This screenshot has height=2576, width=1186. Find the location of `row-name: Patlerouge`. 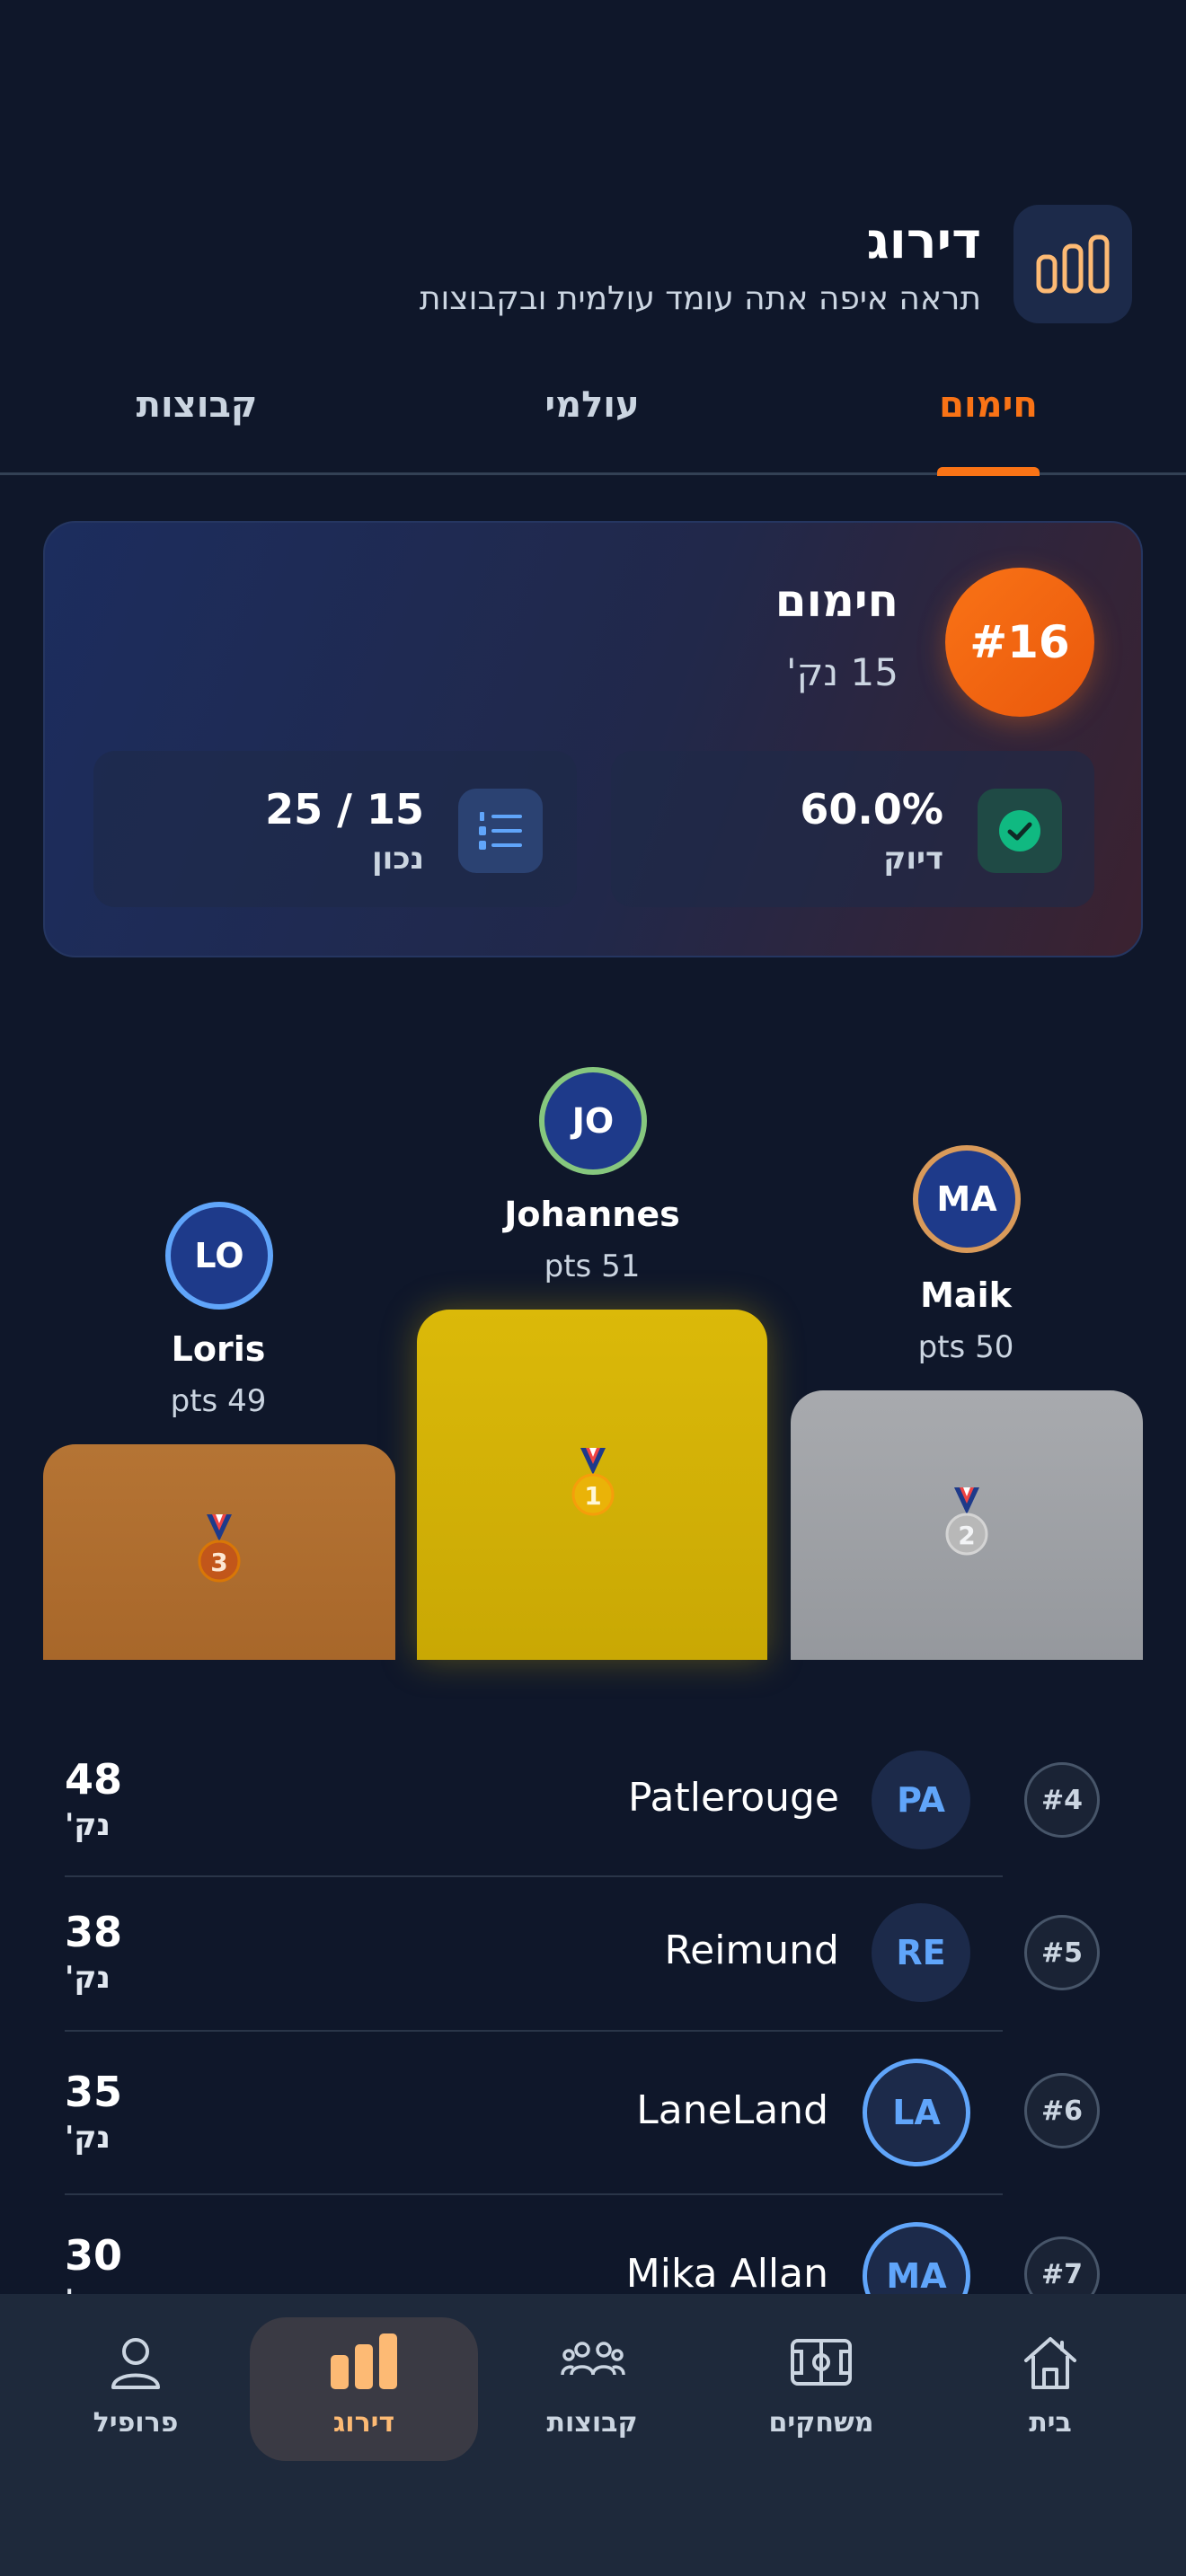

row-name: Patlerouge is located at coordinates (733, 1798).